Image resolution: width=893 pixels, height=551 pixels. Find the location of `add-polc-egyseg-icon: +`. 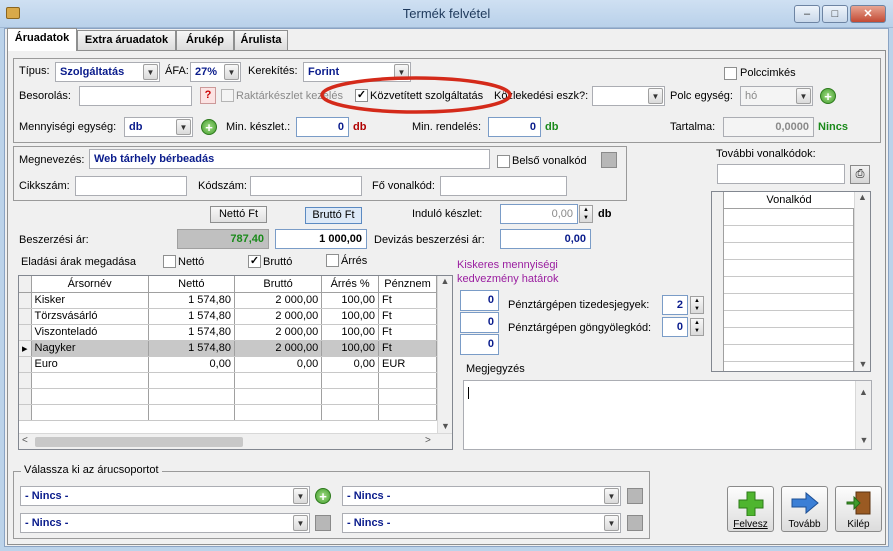

add-polc-egyseg-icon: + is located at coordinates (828, 96).